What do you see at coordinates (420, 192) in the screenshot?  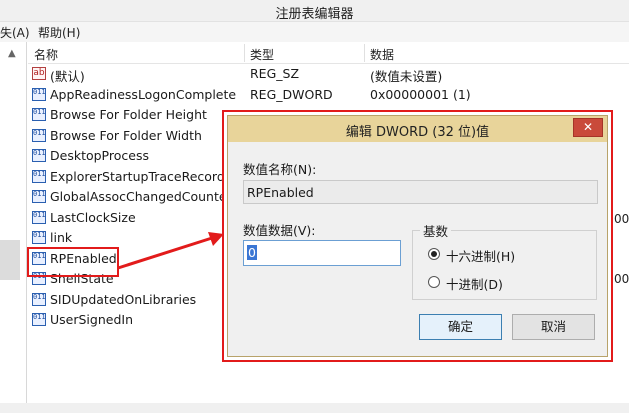 I see `value-name-field: RPEnabled` at bounding box center [420, 192].